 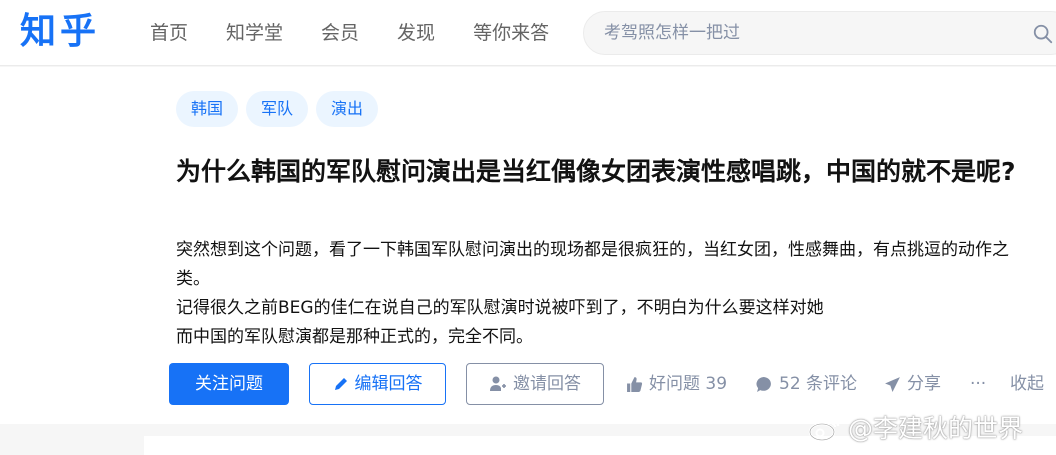 What do you see at coordinates (672, 33) in the screenshot?
I see `search-placeholder: 考驾照怎样一把过` at bounding box center [672, 33].